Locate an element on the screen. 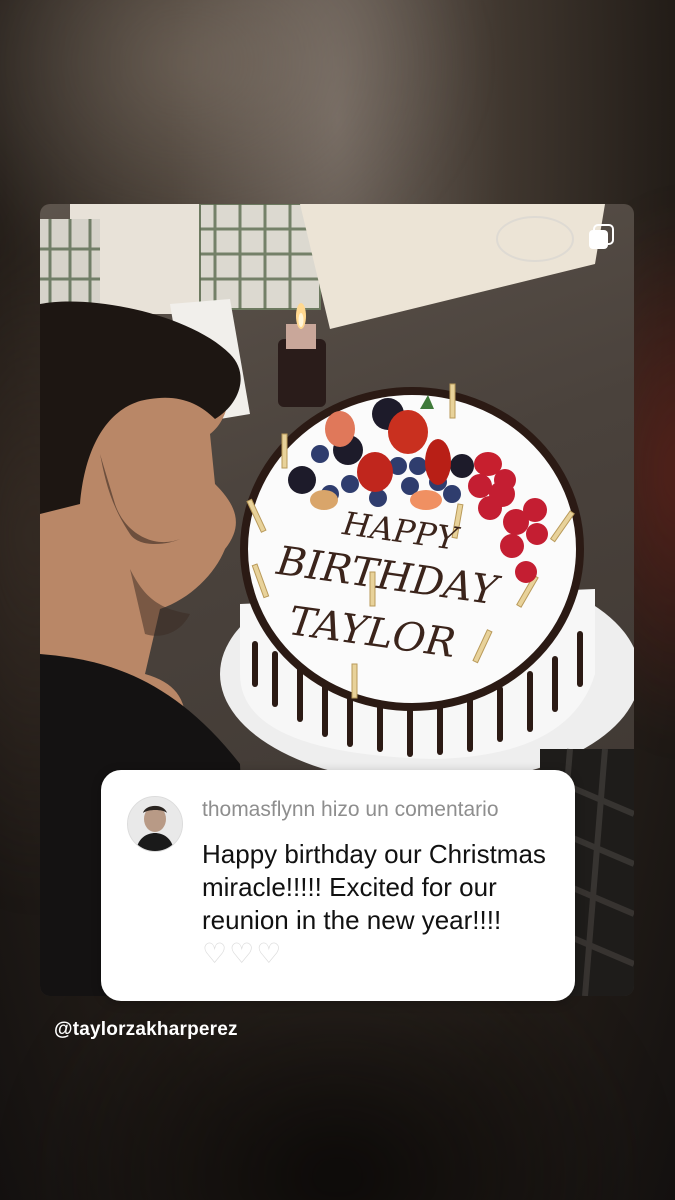 Image resolution: width=675 pixels, height=1200 pixels. comment-header: thomasflynn hizo un comentario is located at coordinates (350, 809).